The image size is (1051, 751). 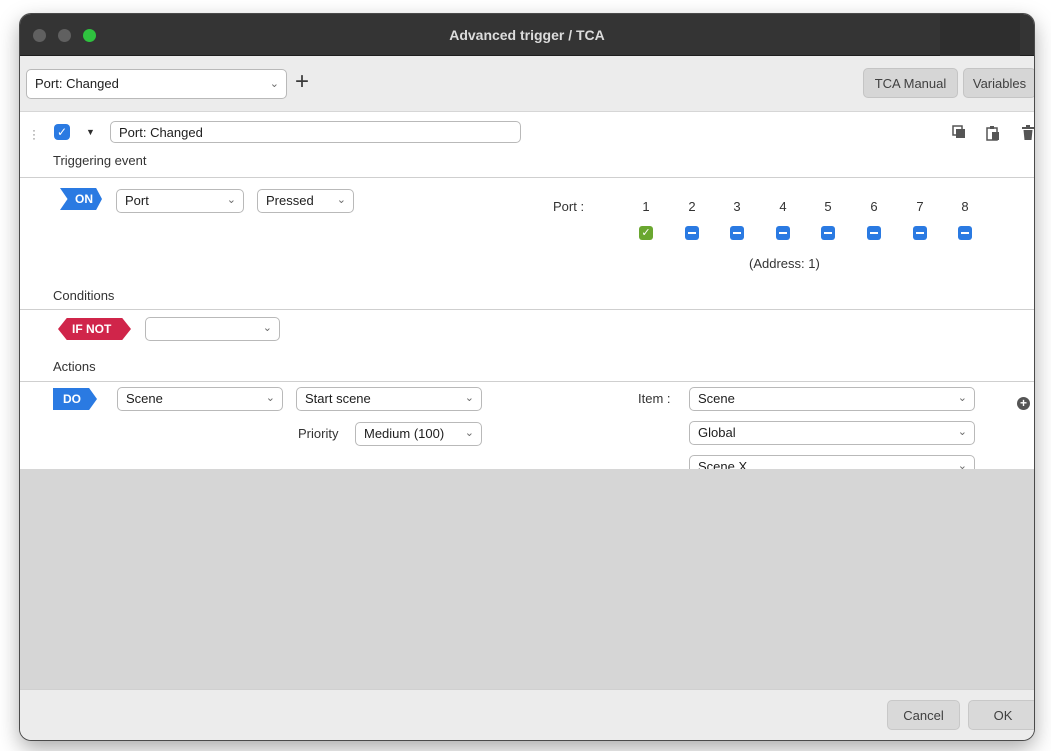 I want to click on cancel-button: Cancel, so click(x=923, y=715).